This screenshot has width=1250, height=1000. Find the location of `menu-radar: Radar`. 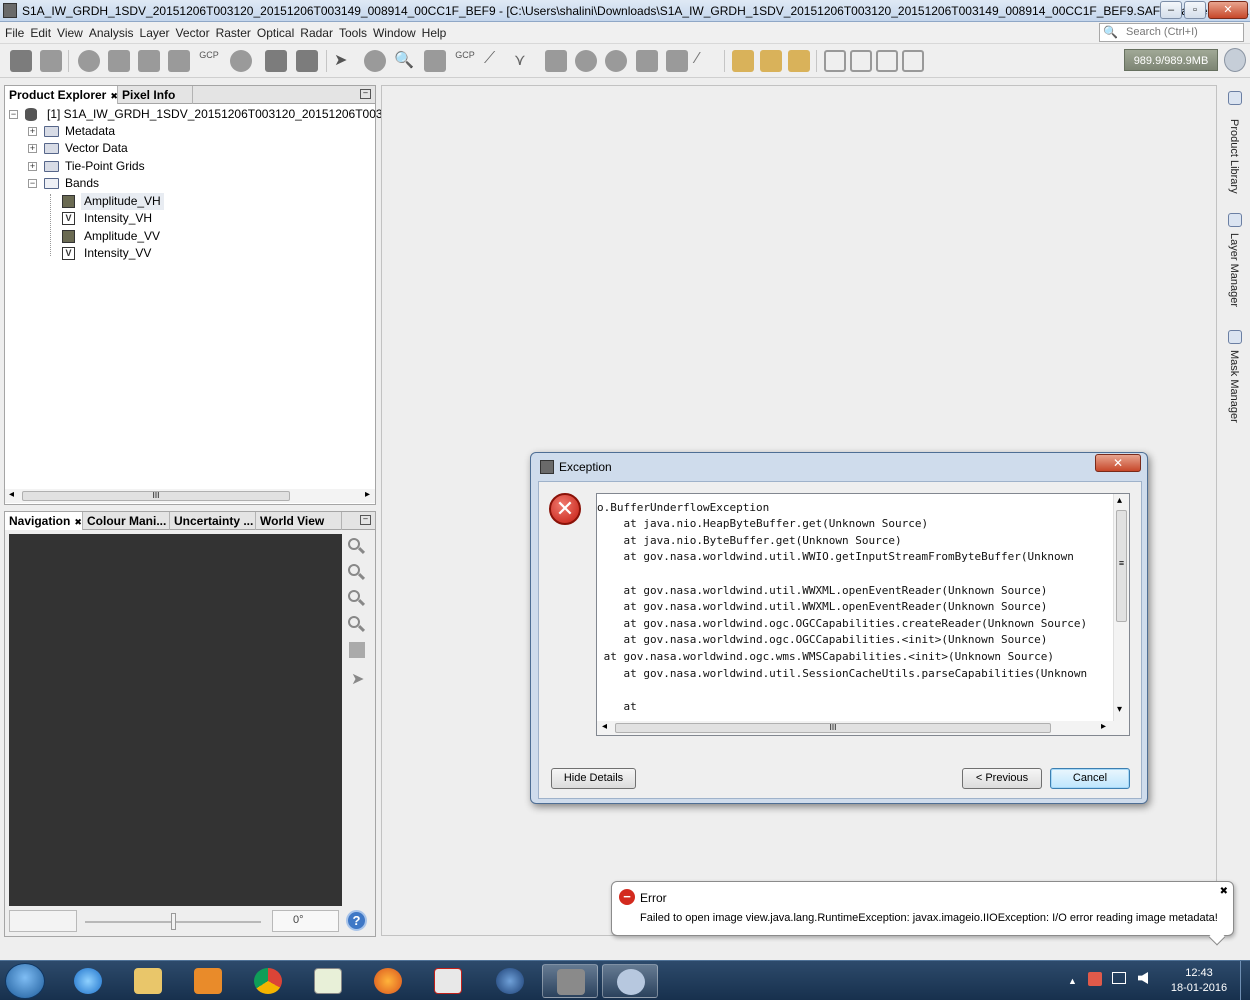

menu-radar: Radar is located at coordinates (316, 31).